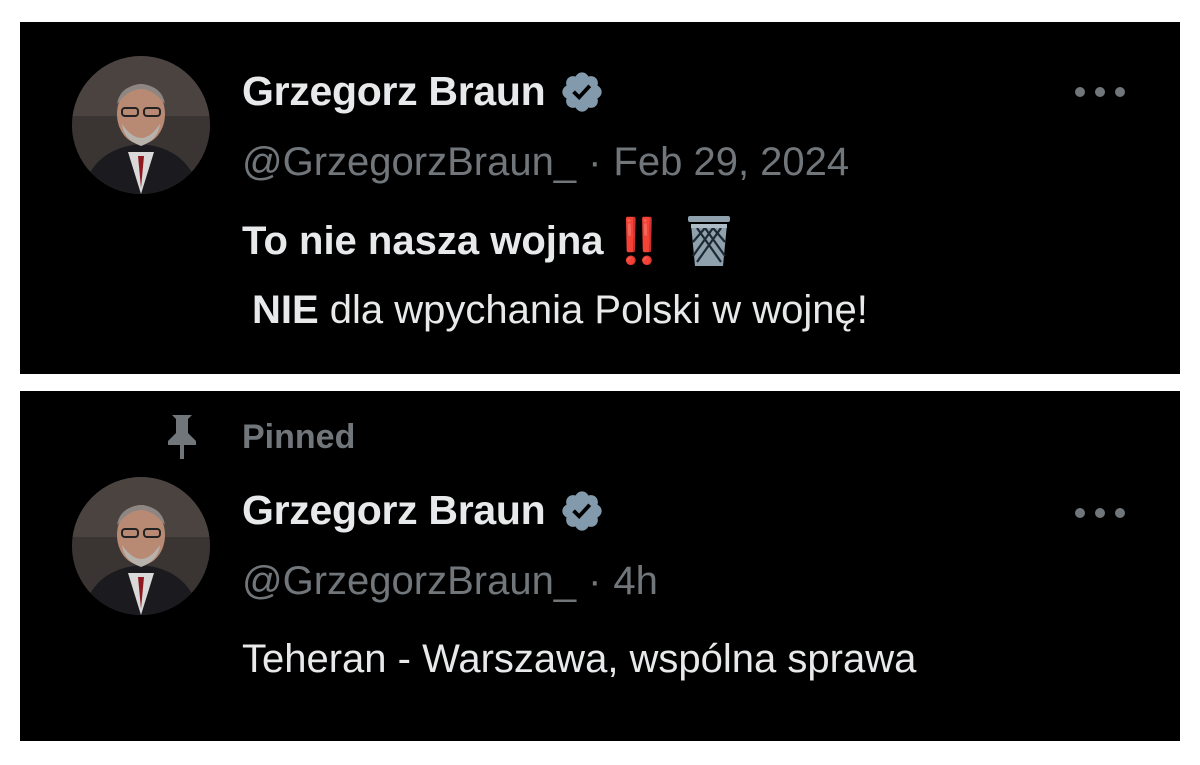 This screenshot has height=765, width=1200. Describe the element at coordinates (593, 310) in the screenshot. I see `tweet-text-body: dla wpychania Polski w wojnę!` at that location.